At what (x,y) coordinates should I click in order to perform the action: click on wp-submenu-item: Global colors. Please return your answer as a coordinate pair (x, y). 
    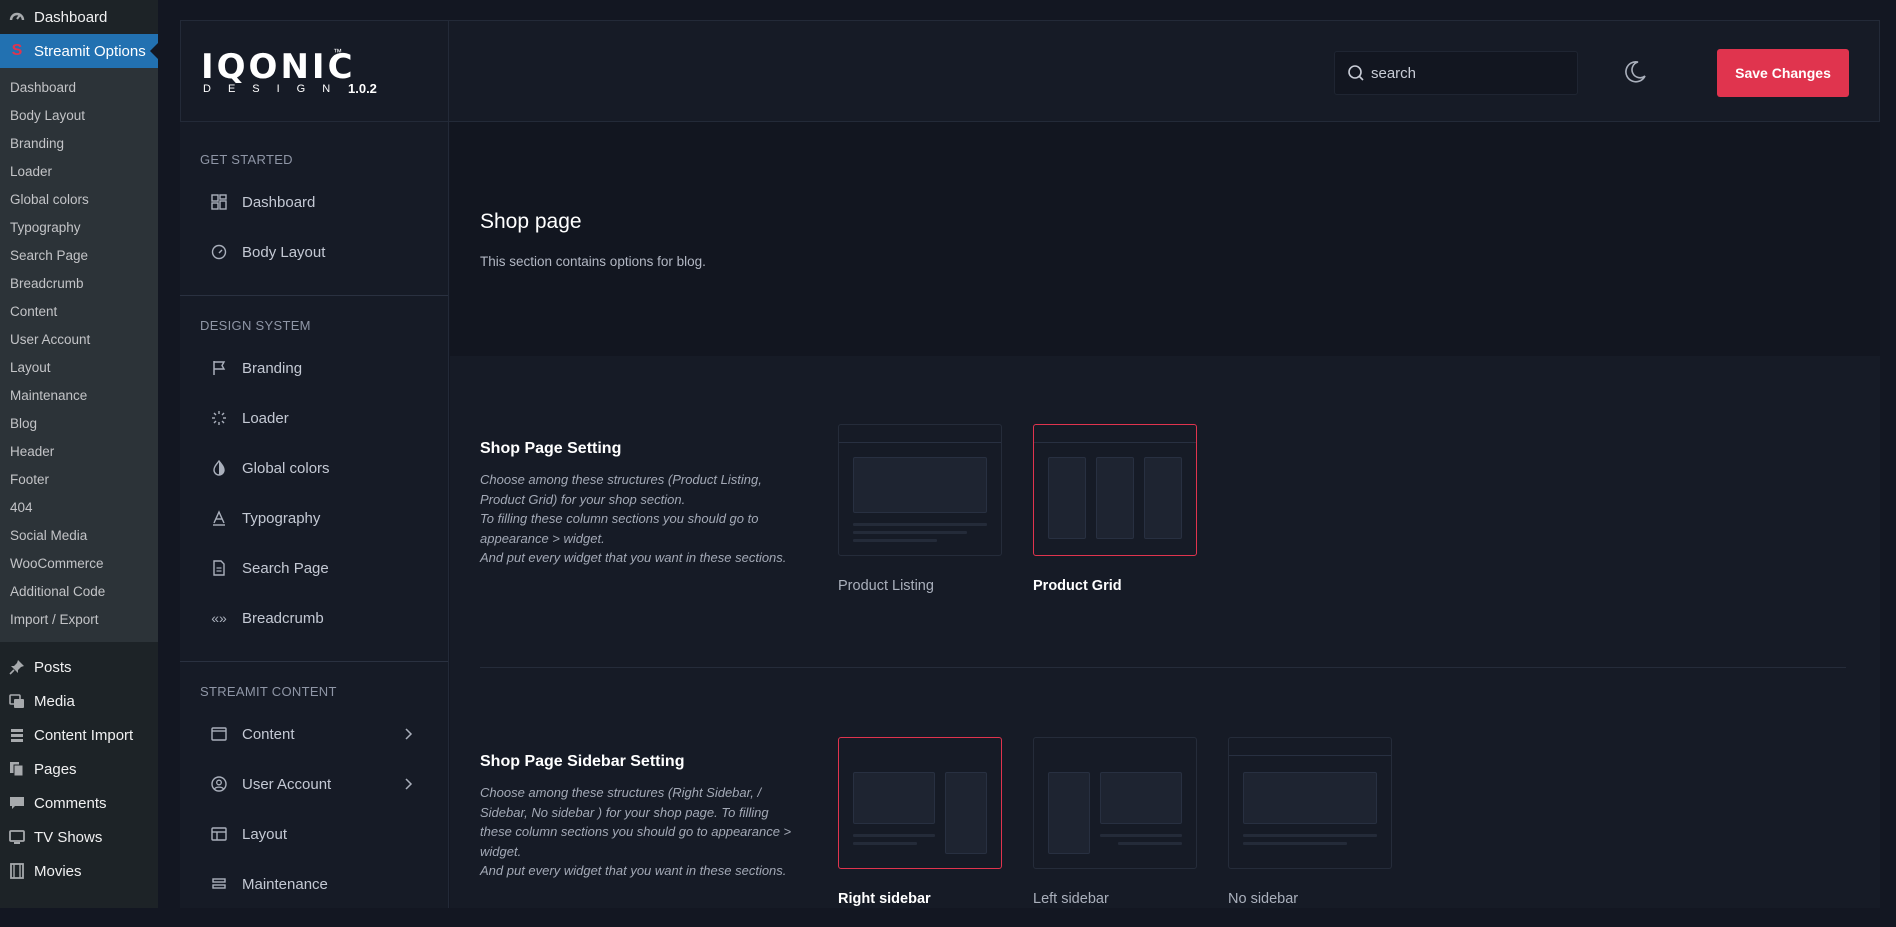
    Looking at the image, I should click on (79, 200).